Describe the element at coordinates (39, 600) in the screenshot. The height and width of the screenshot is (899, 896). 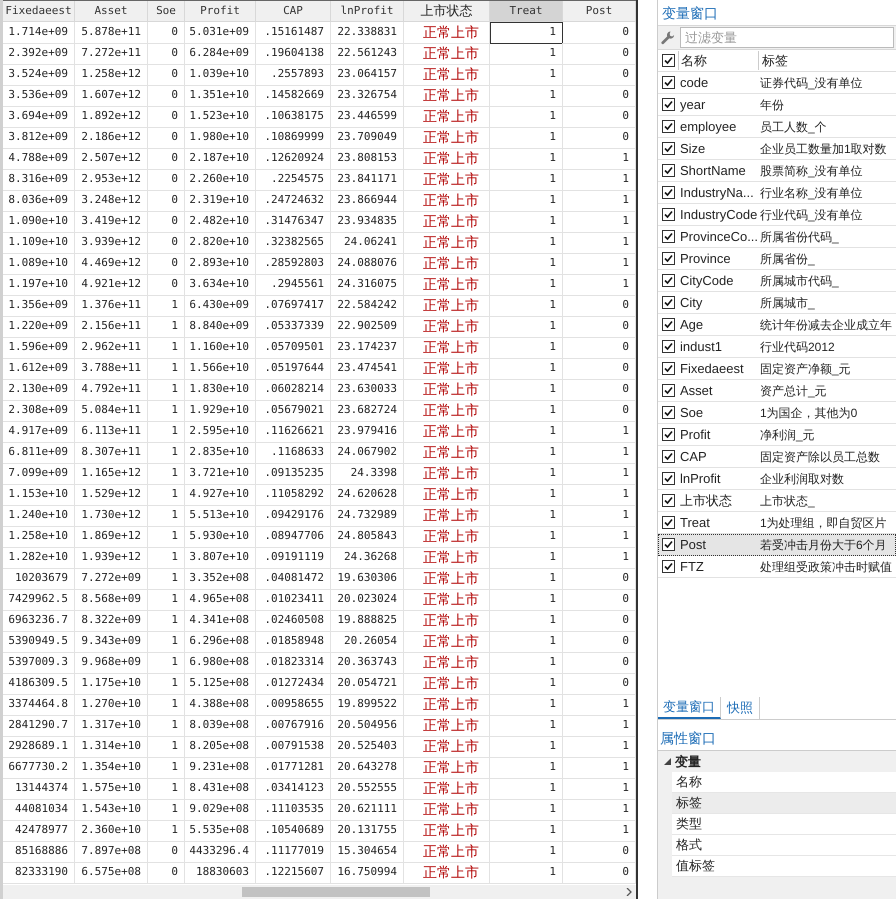
I see `table-cell: 7429962.5` at that location.